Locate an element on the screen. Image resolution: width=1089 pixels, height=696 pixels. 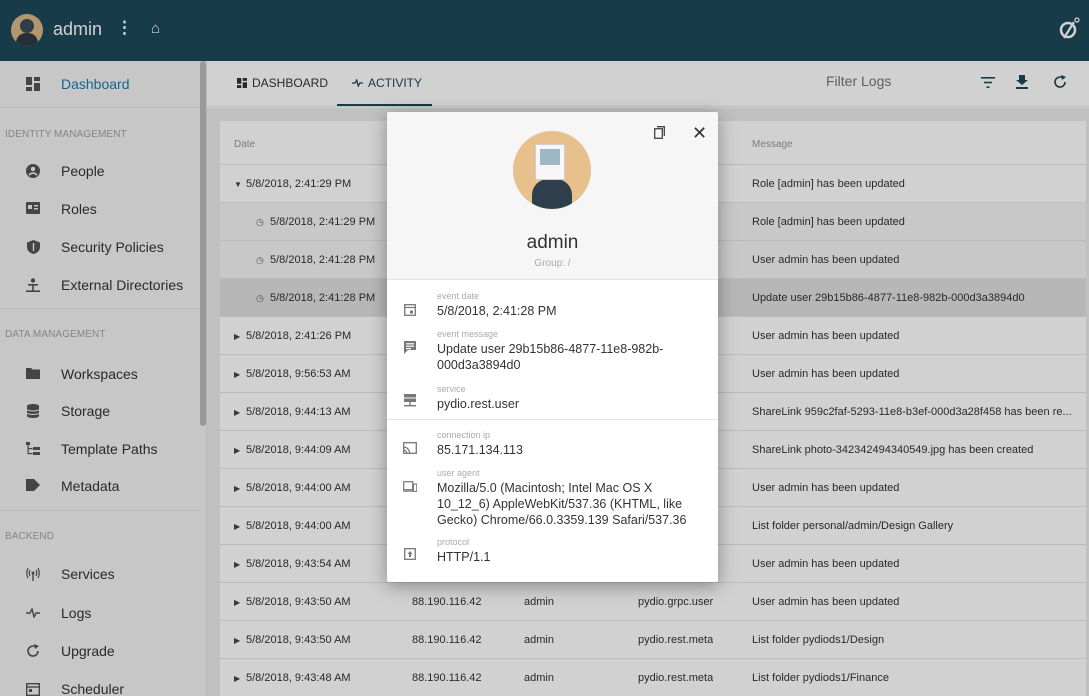
cast-icon is located at coordinates (410, 449).